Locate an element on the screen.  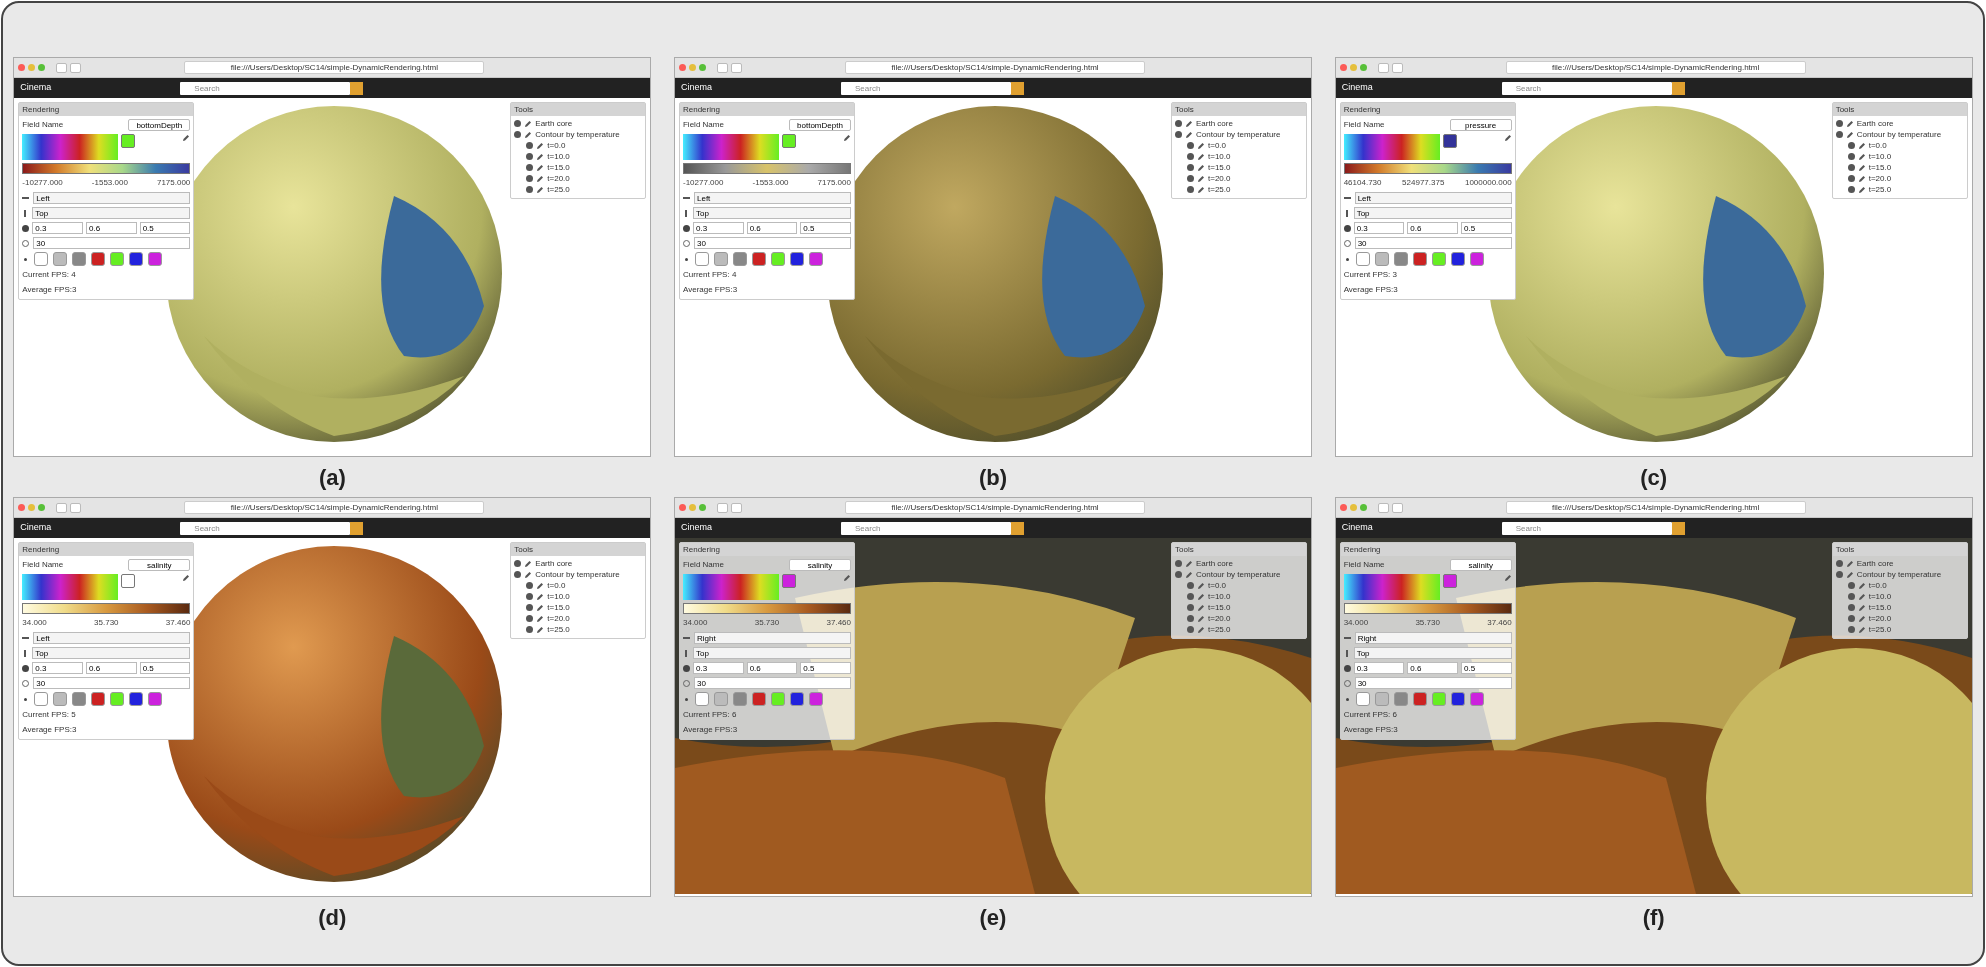
field-dropdown: bottomDepth is located at coordinates (820, 125).